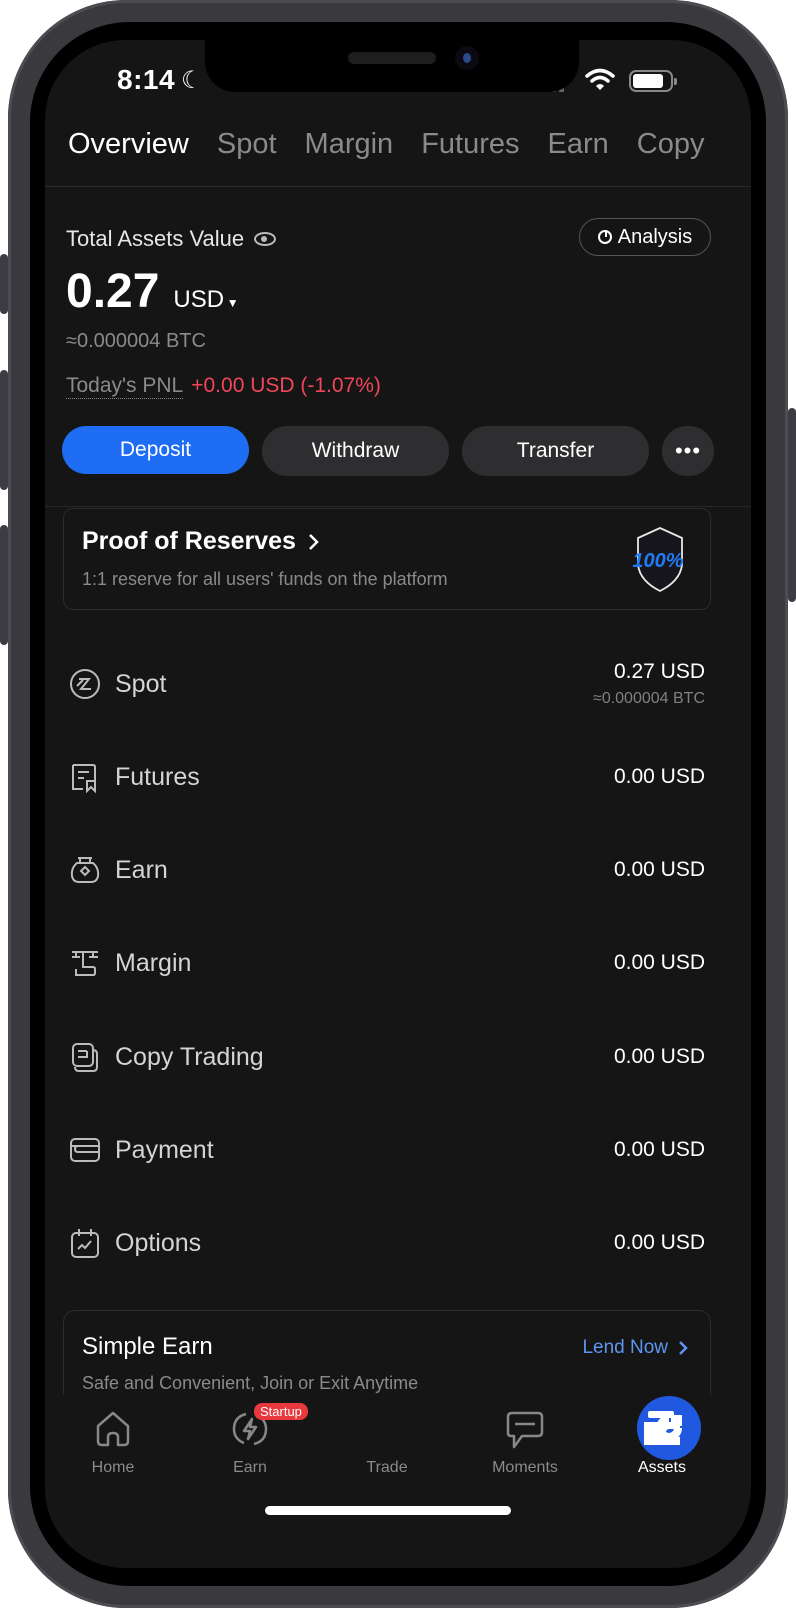  What do you see at coordinates (155, 238) in the screenshot?
I see `total-assets-label-text: Total Assets Value` at bounding box center [155, 238].